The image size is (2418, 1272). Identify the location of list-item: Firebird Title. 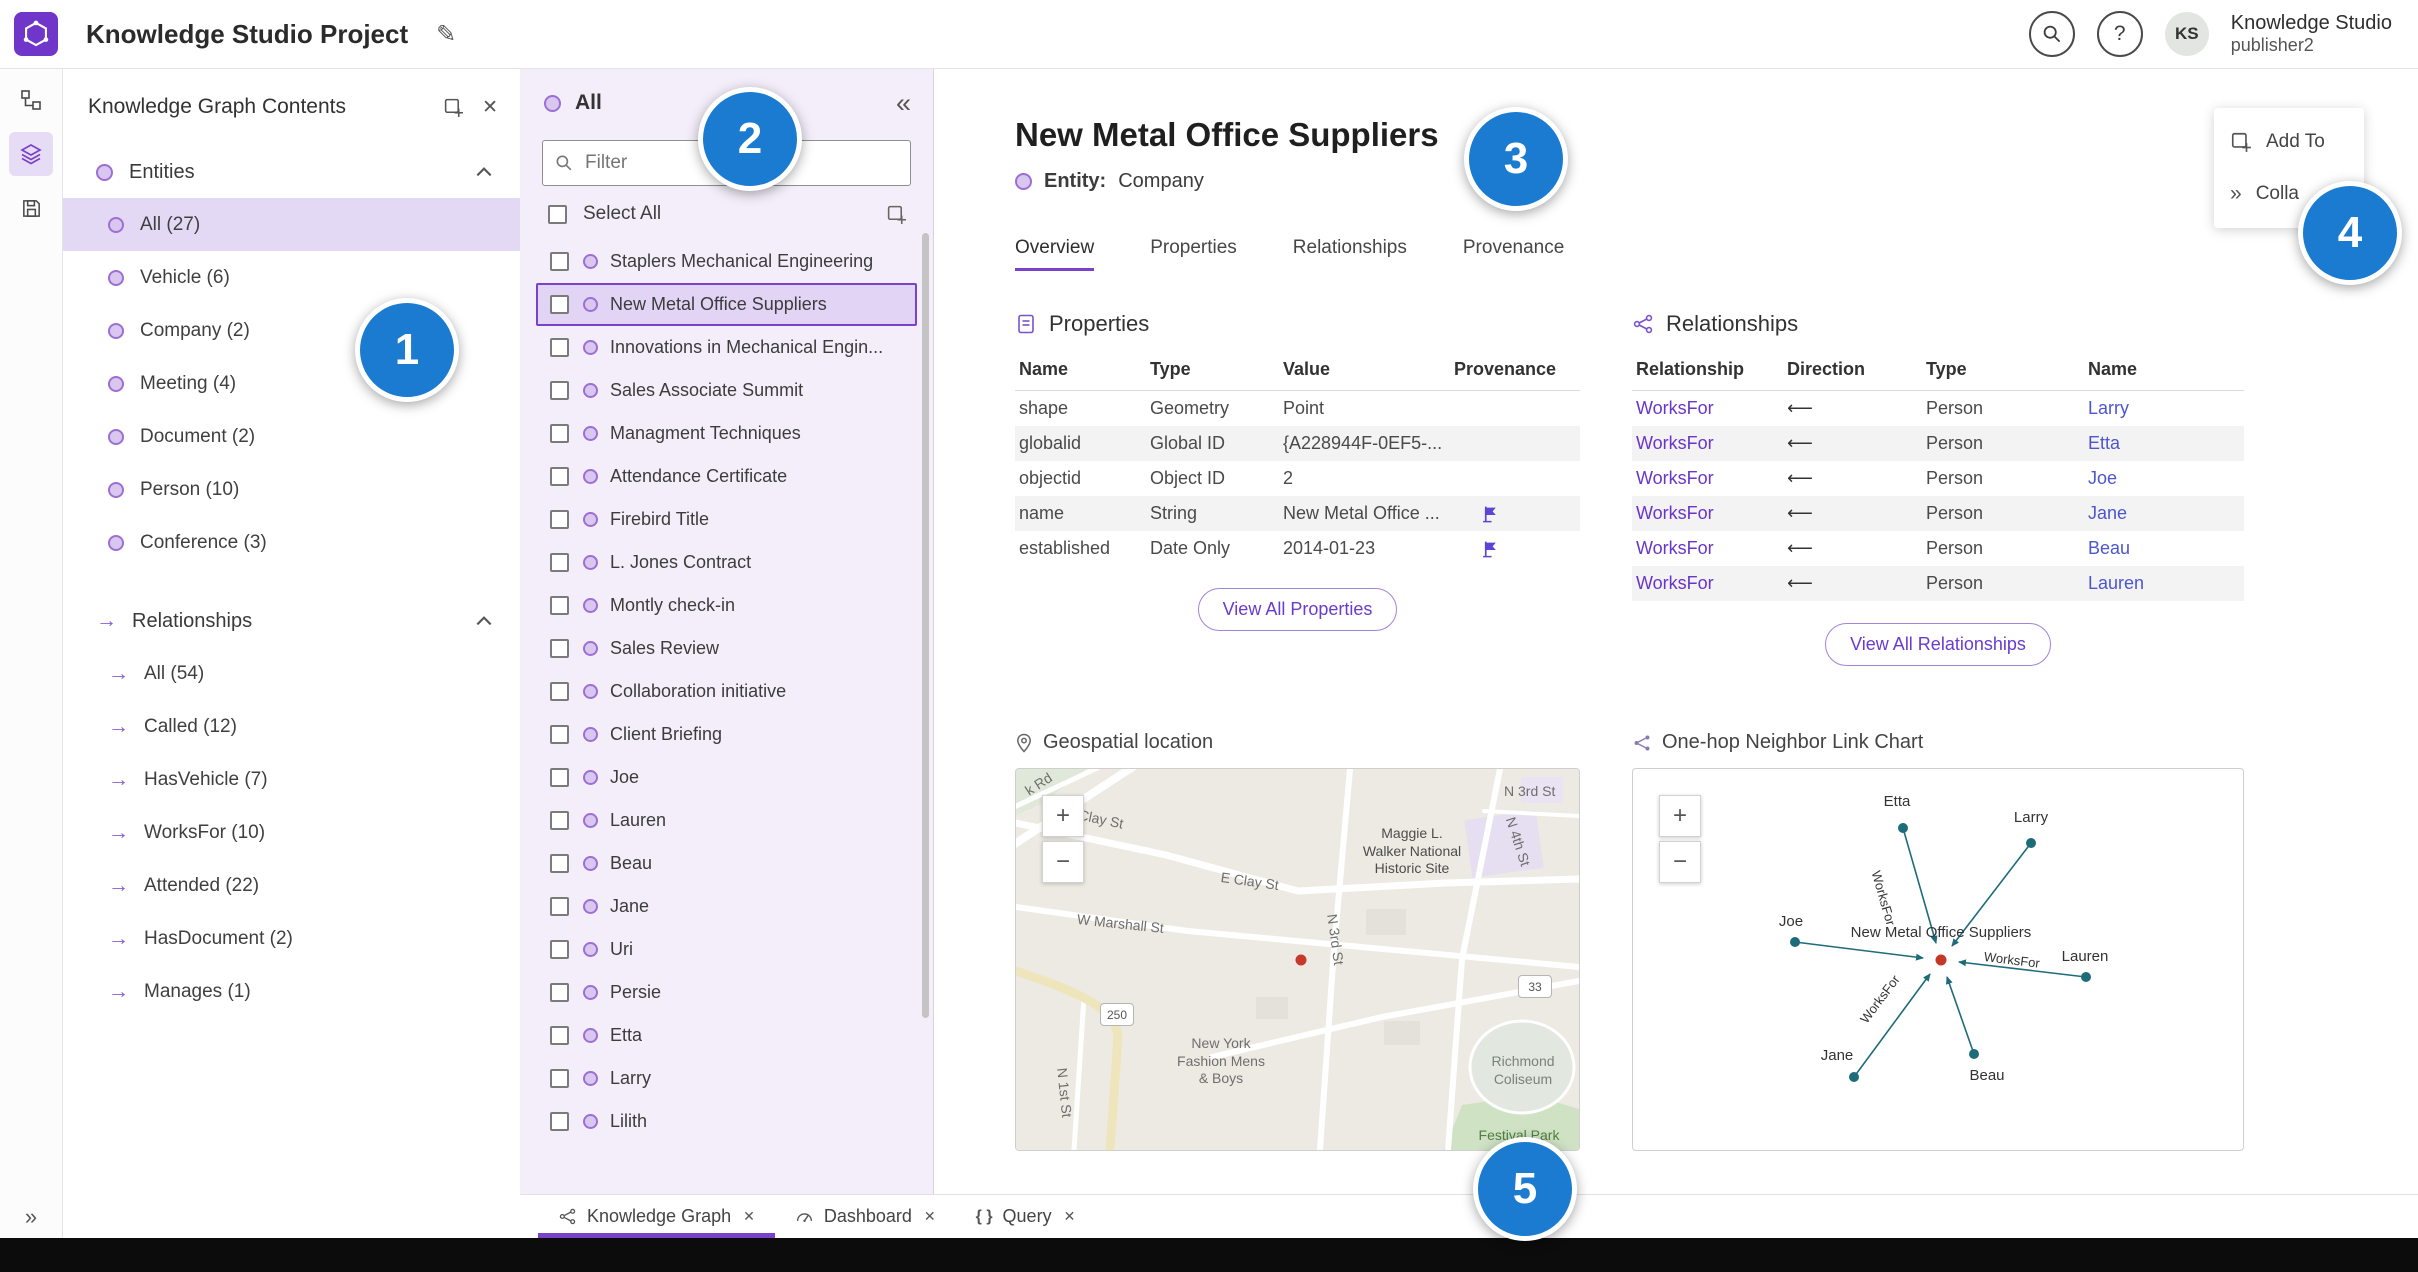
(726, 519).